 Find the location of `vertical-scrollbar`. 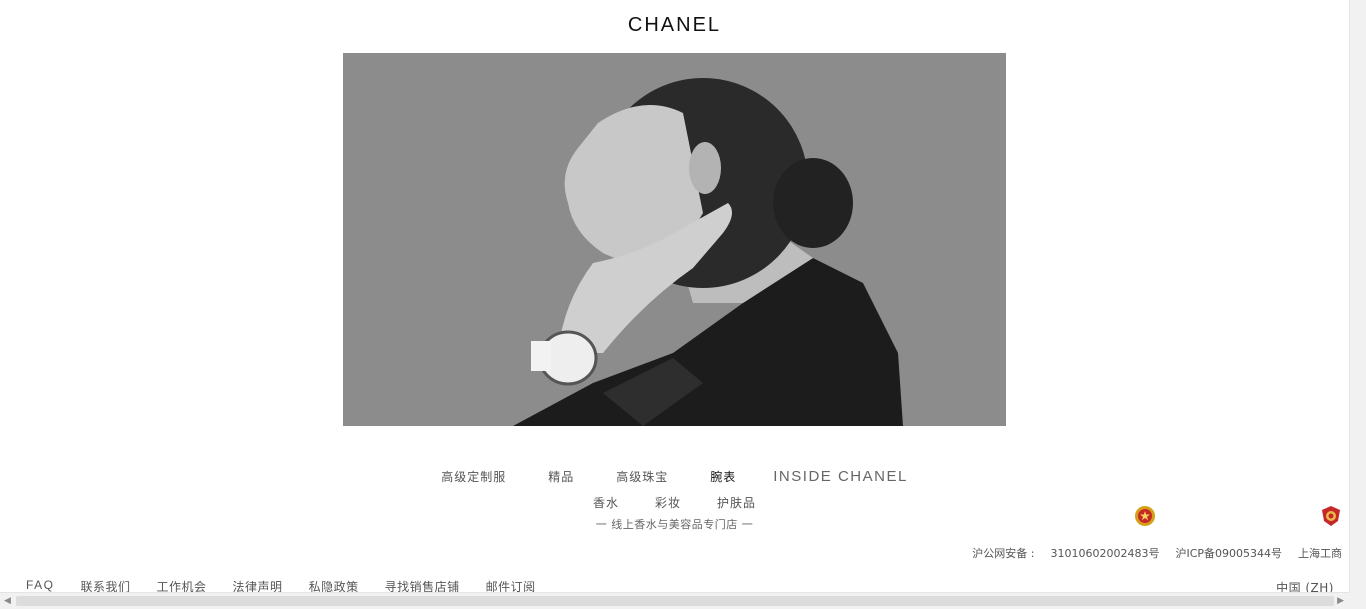

vertical-scrollbar is located at coordinates (1357, 296).